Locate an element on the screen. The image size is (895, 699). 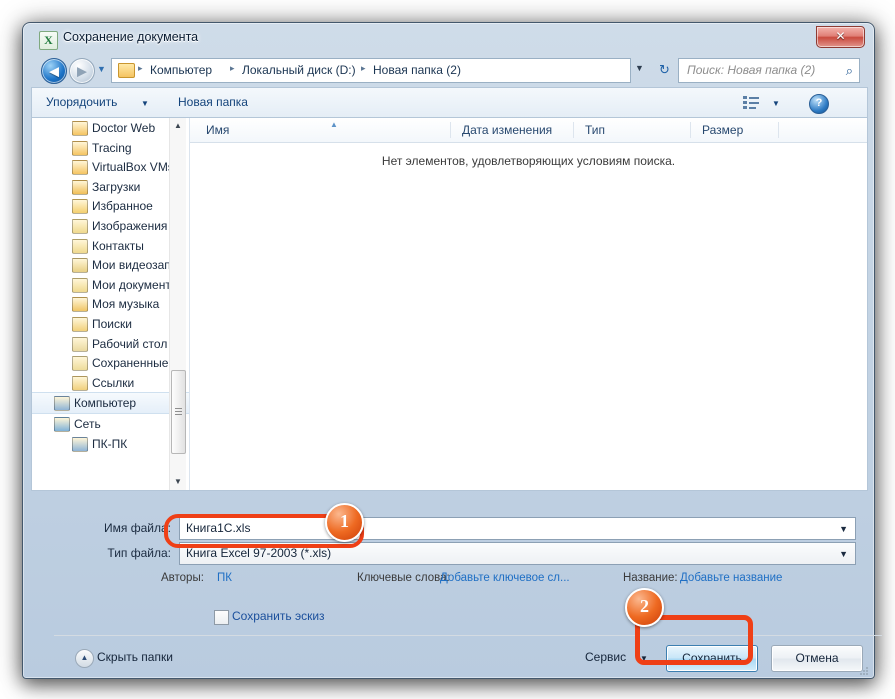
sidebar-item-label: ПК-ПК is located at coordinates (110, 443).